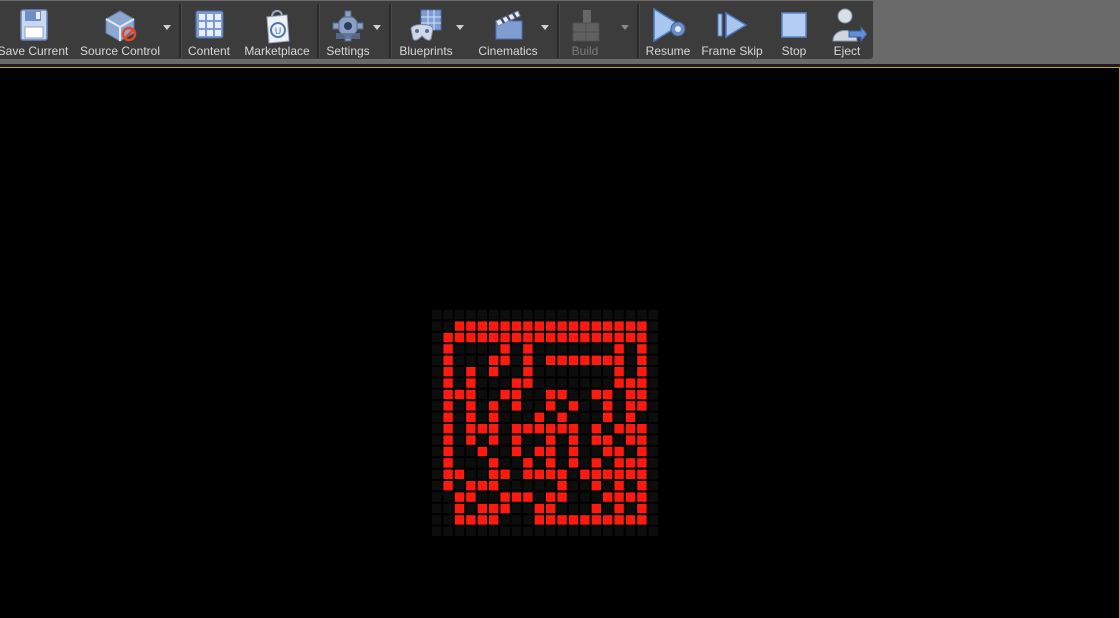 The image size is (1120, 618). I want to click on build-dropdown-arrow, so click(625, 27).